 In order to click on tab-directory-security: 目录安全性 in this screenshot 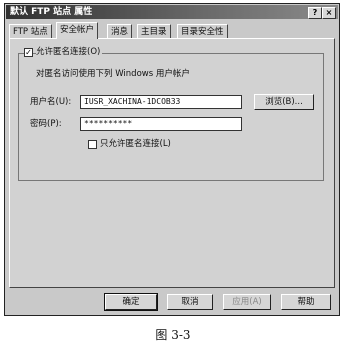, I will do `click(202, 31)`.